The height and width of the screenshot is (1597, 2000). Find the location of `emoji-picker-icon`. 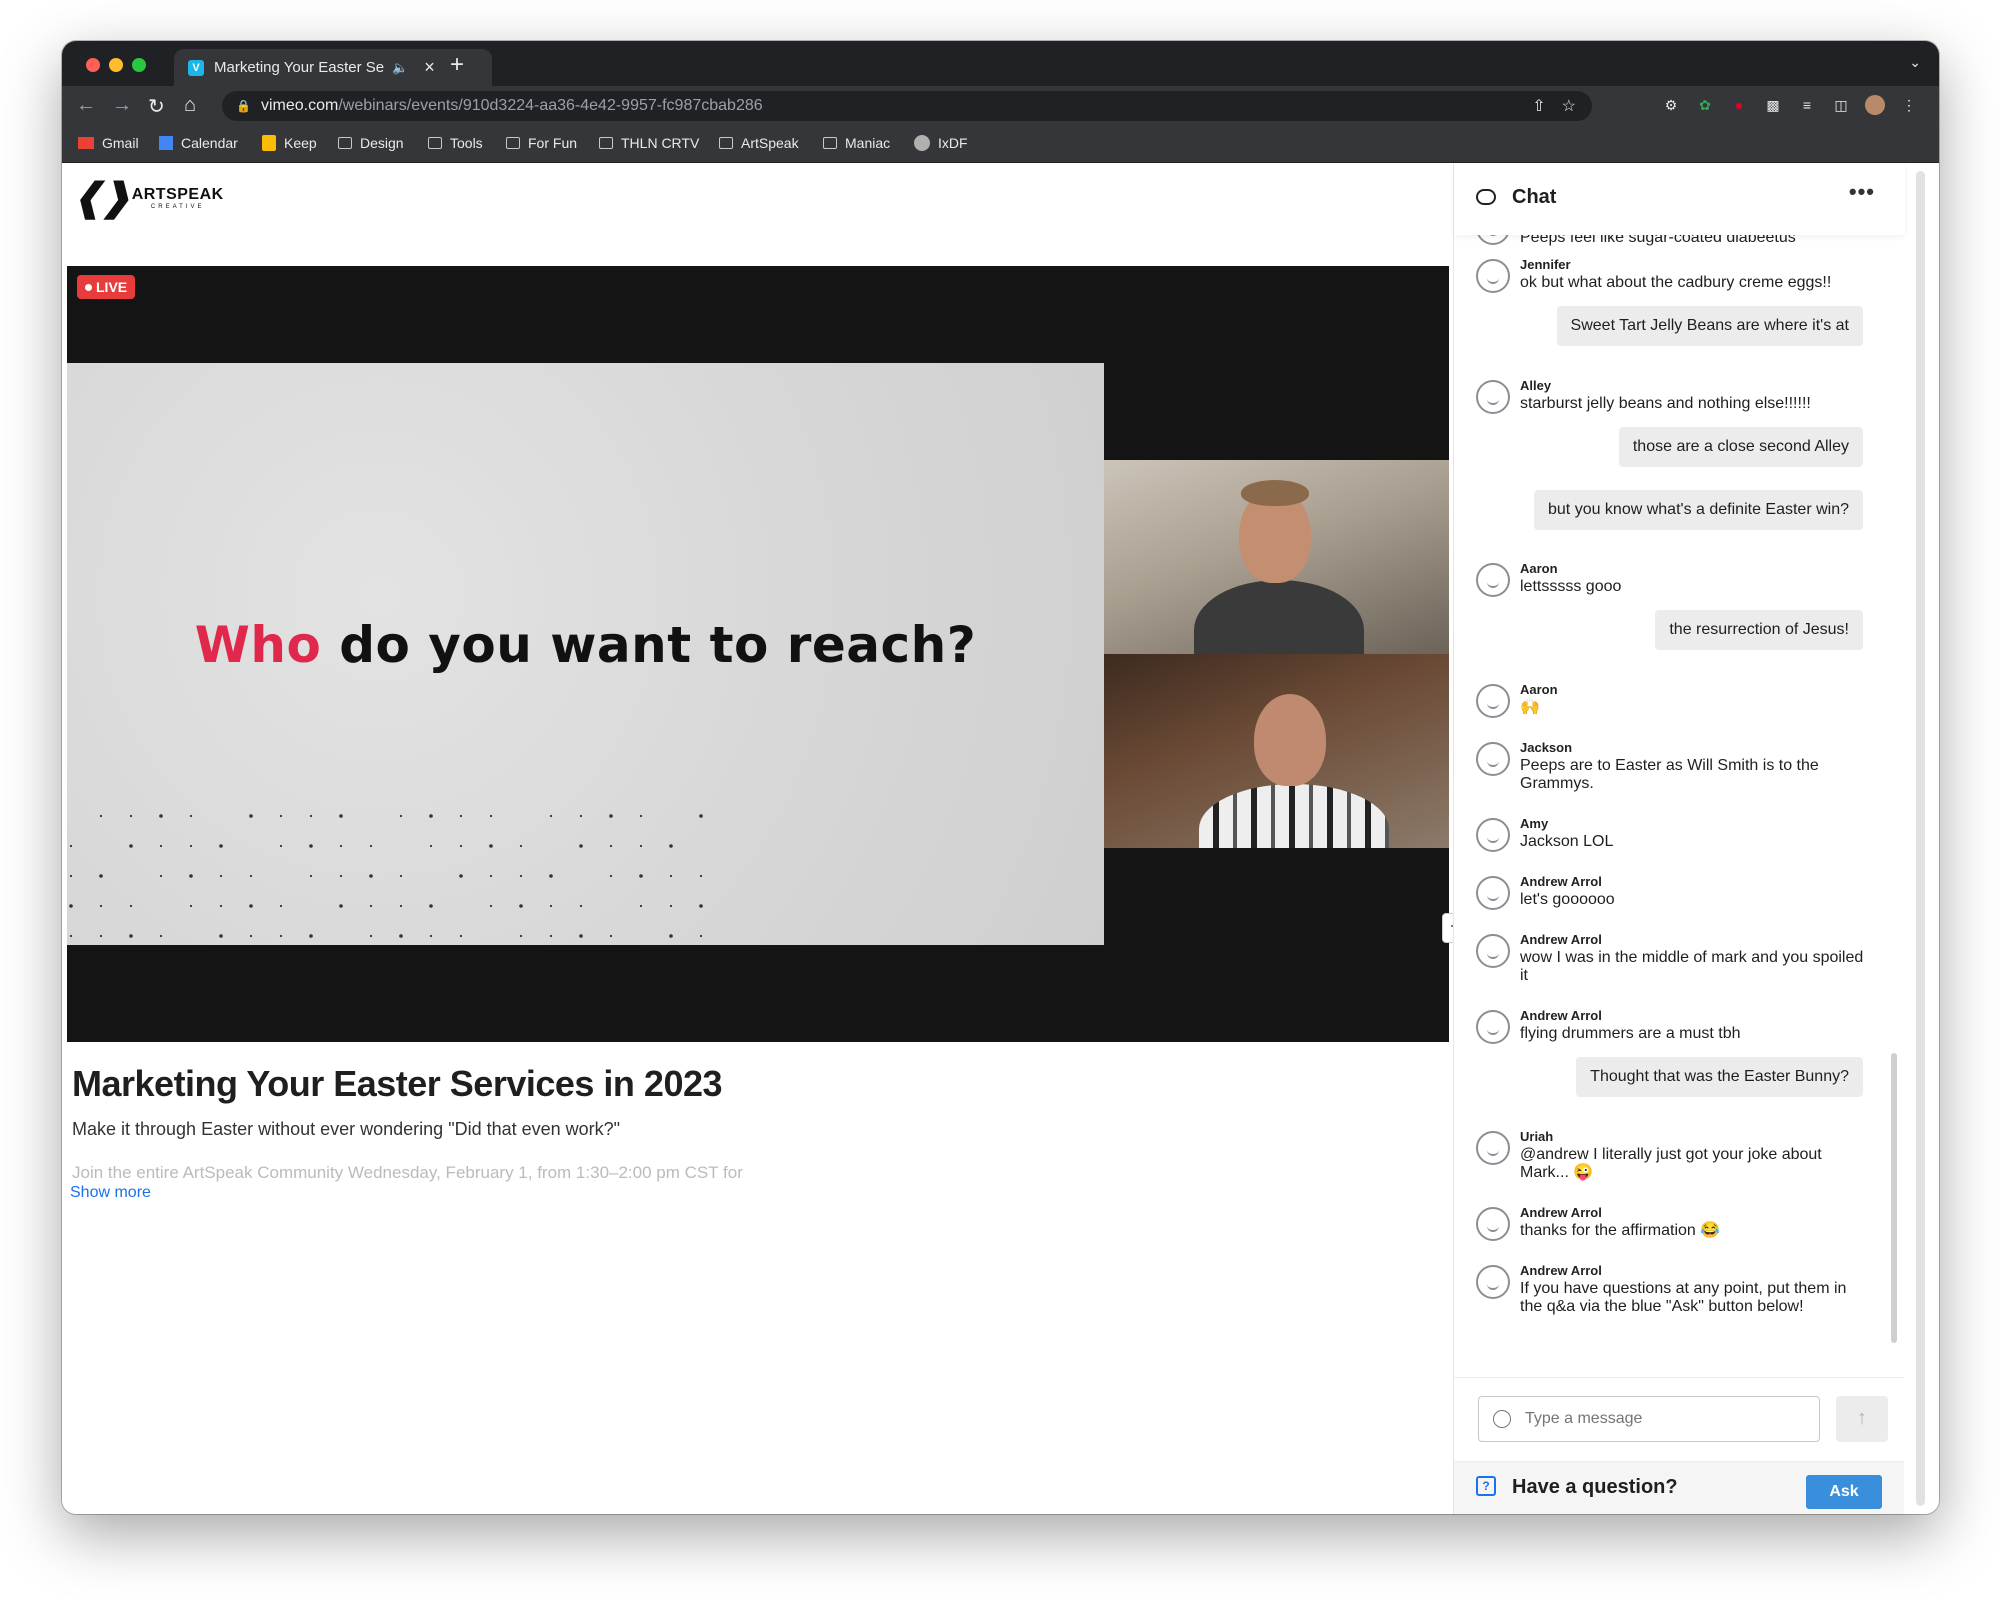

emoji-picker-icon is located at coordinates (1502, 1419).